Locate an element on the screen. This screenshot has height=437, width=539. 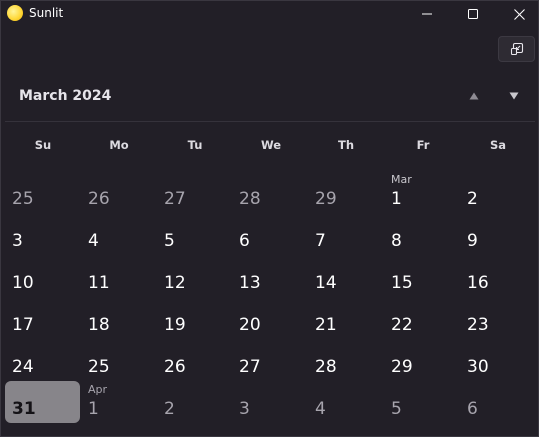
day-number: 31 is located at coordinates (24, 409).